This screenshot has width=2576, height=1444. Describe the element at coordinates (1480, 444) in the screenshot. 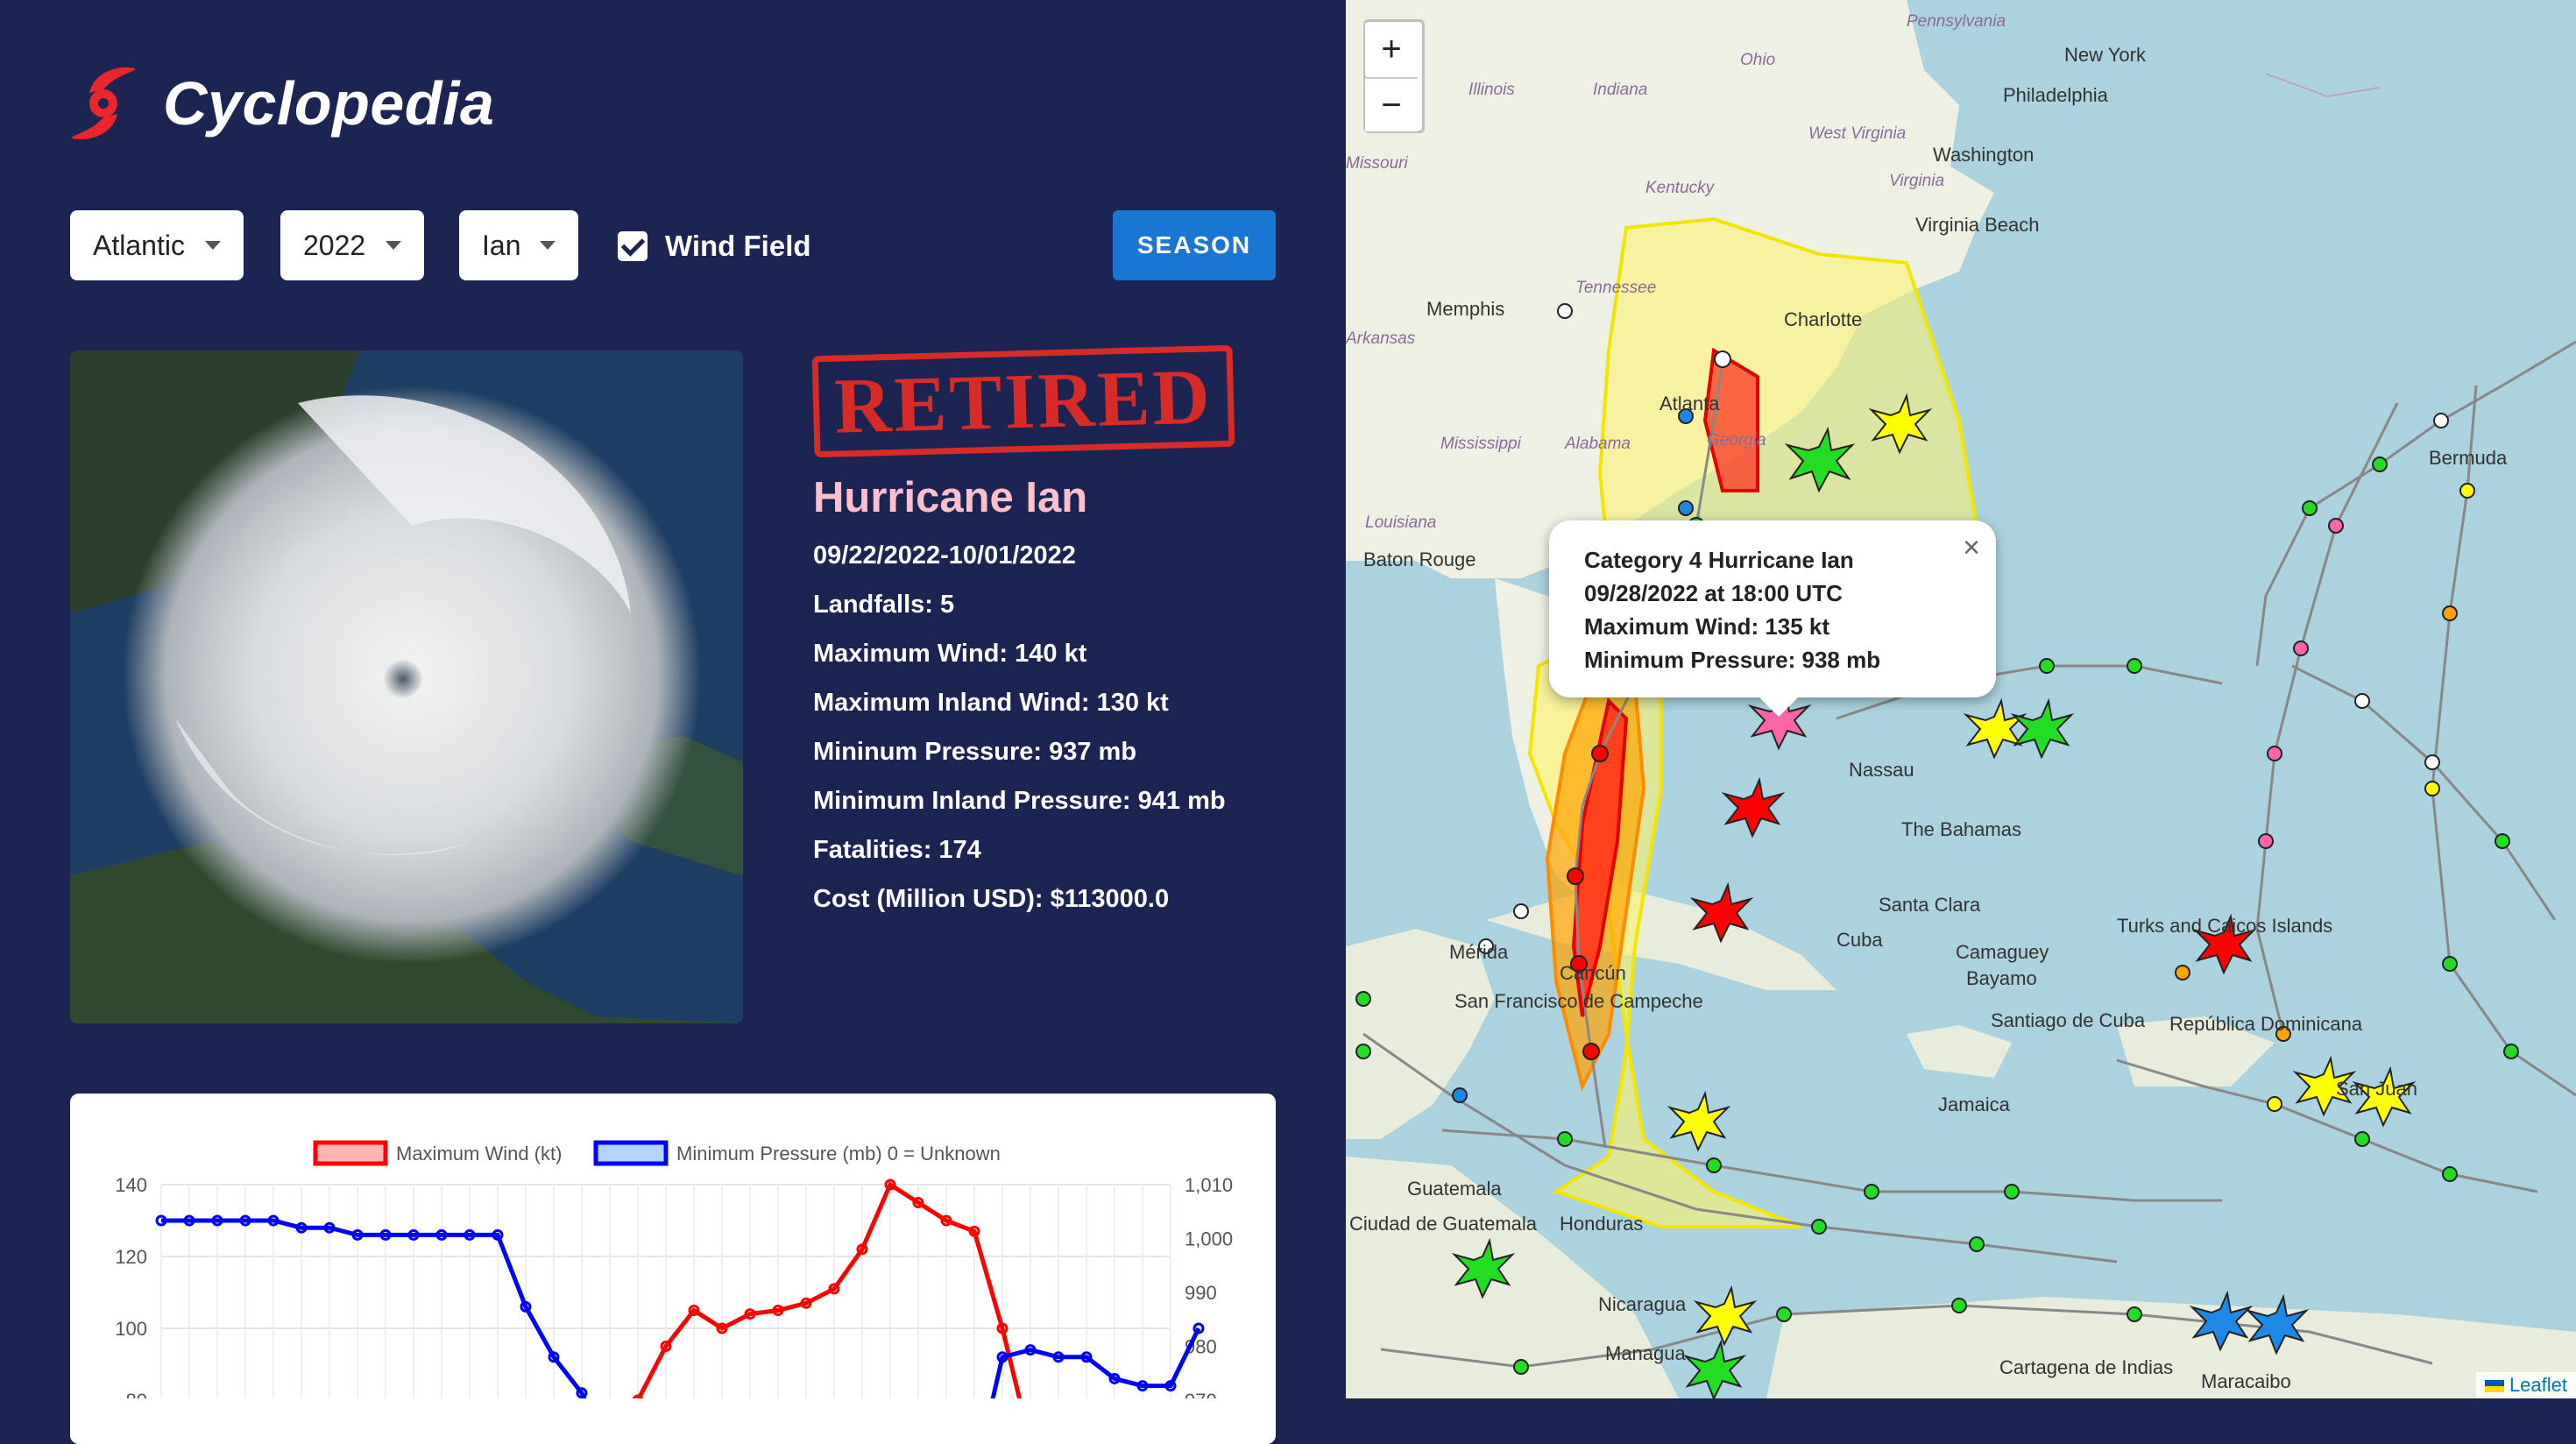

I see `map-state-mississippi: Mississippi` at that location.